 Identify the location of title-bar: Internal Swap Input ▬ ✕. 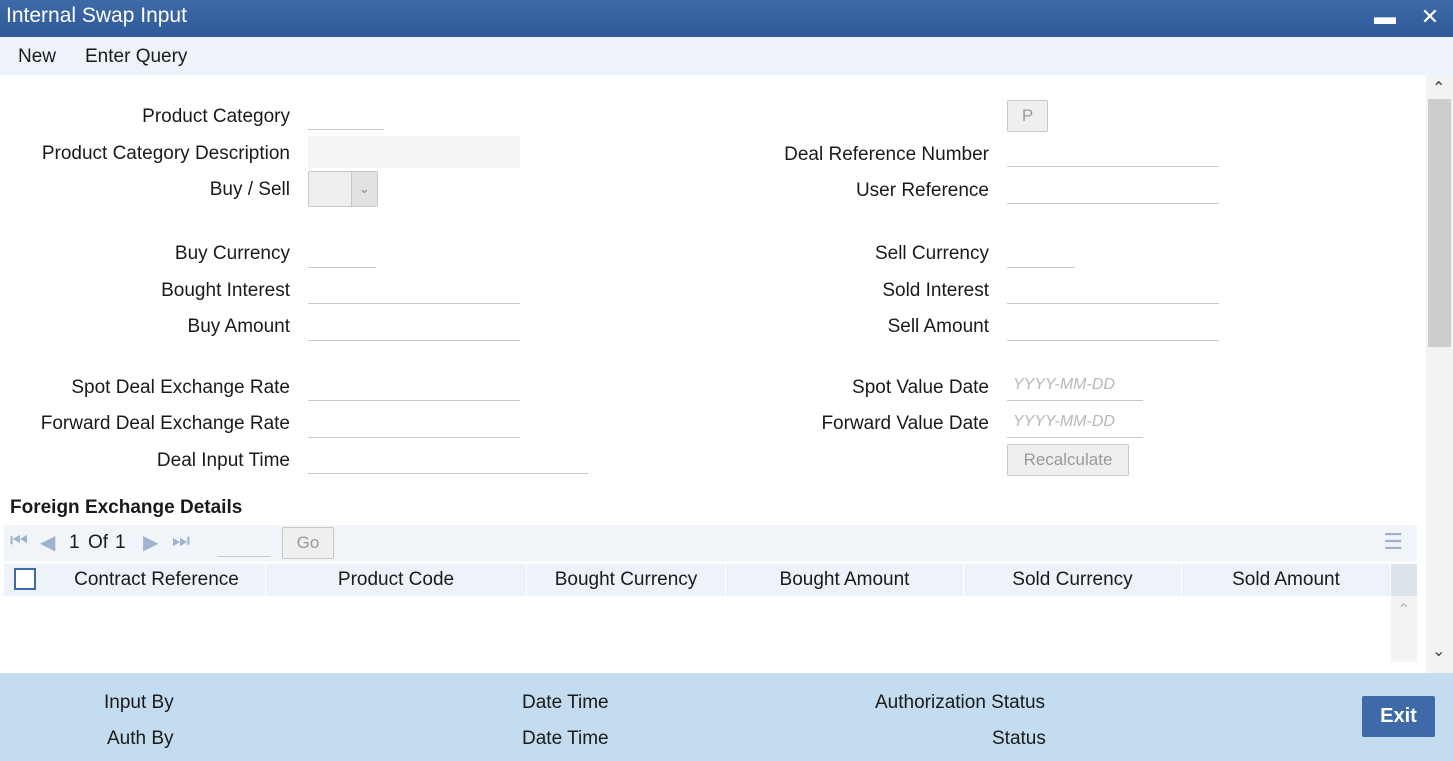
(726, 18).